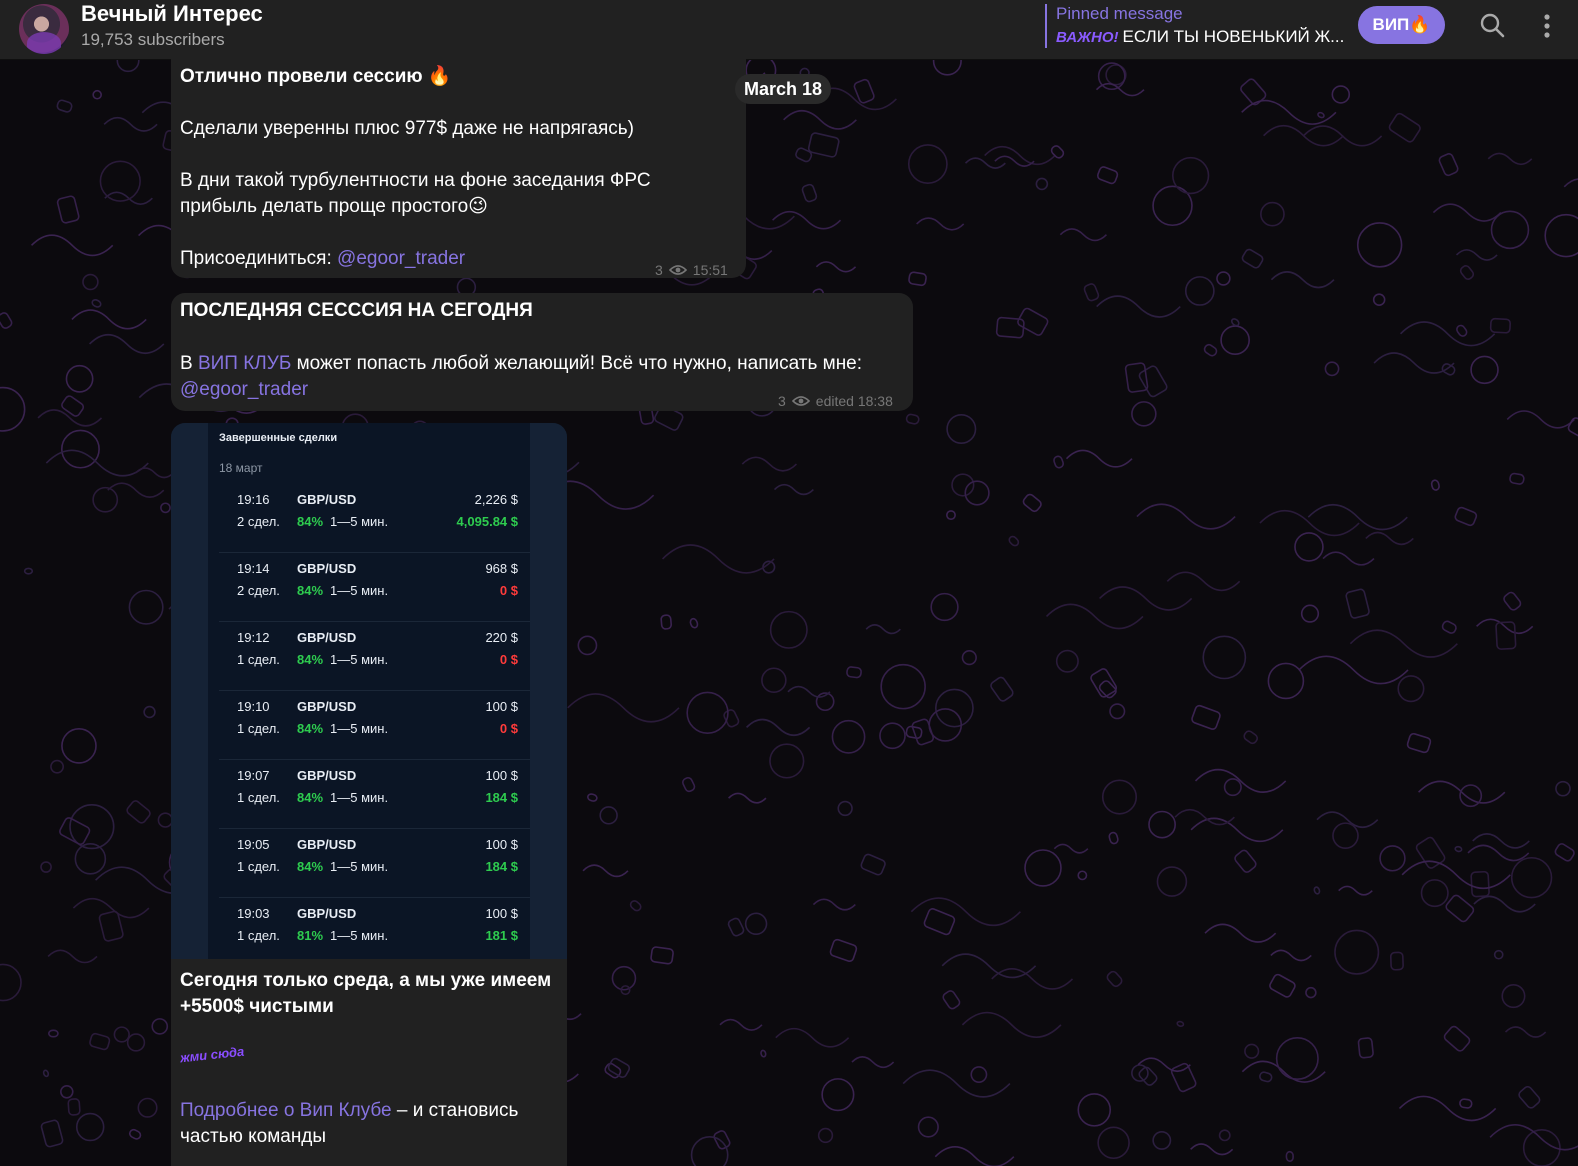 The image size is (1578, 1166). What do you see at coordinates (286, 1110) in the screenshot?
I see `vip-club-info-link: Подробнее о Вип Клубе` at bounding box center [286, 1110].